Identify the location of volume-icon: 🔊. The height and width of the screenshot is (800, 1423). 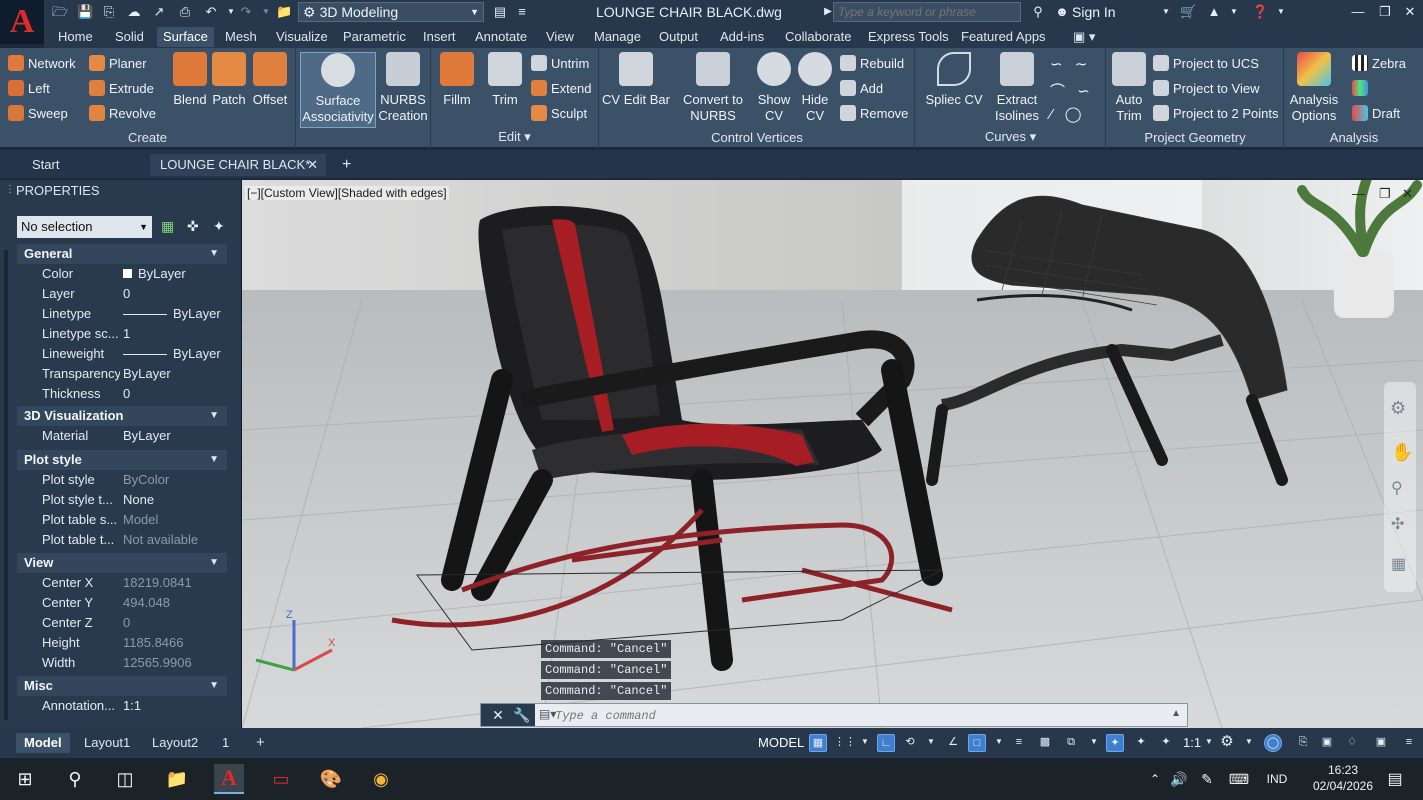
(1179, 779).